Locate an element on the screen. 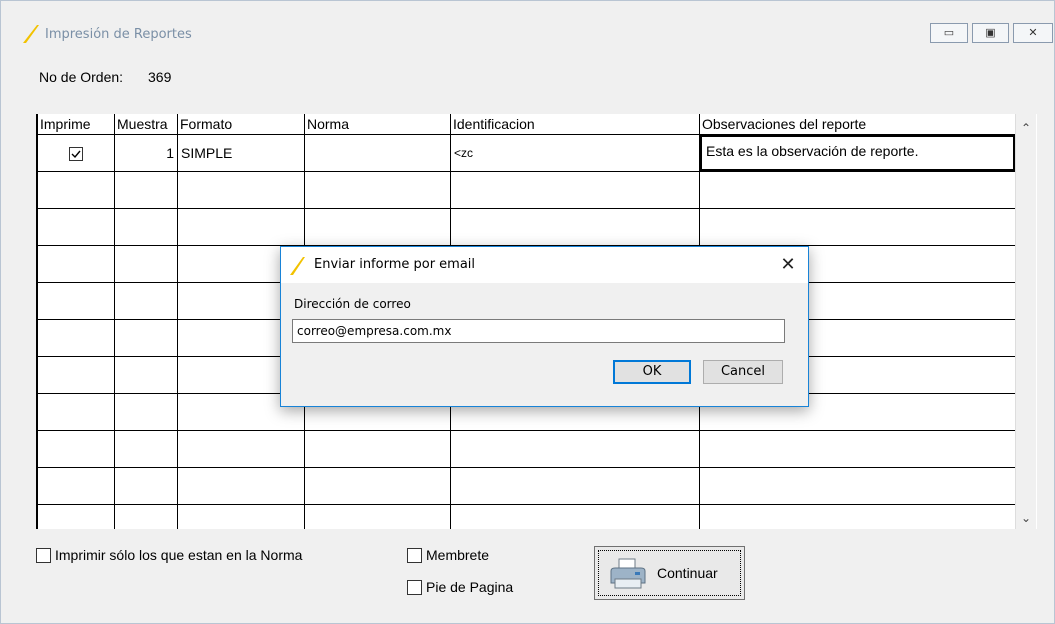 The image size is (1055, 624). minimize-button: ▭ is located at coordinates (949, 33).